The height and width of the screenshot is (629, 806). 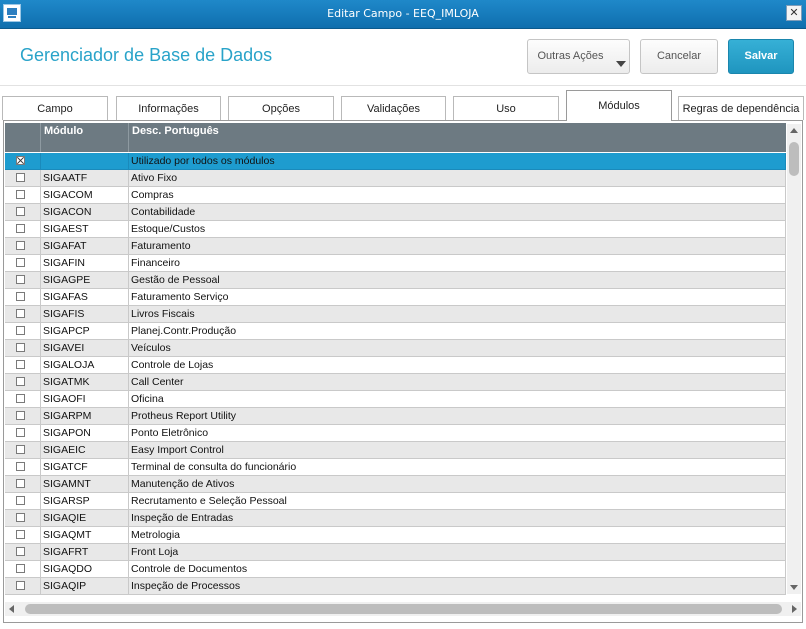 I want to click on table-row: SIGAFAS Faturamento Serviço, so click(x=395, y=297).